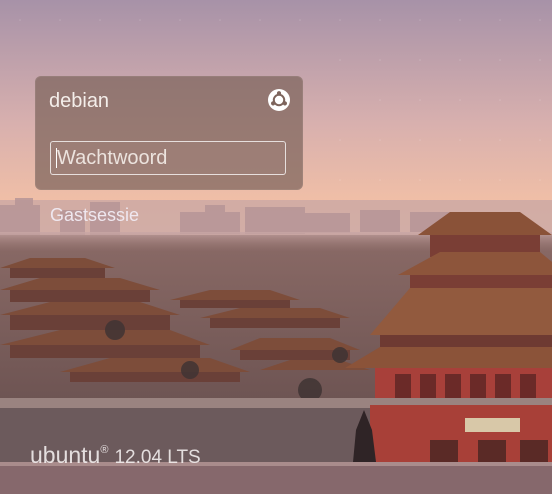 This screenshot has height=494, width=552. Describe the element at coordinates (79, 101) in the screenshot. I see `username-label: debian` at that location.